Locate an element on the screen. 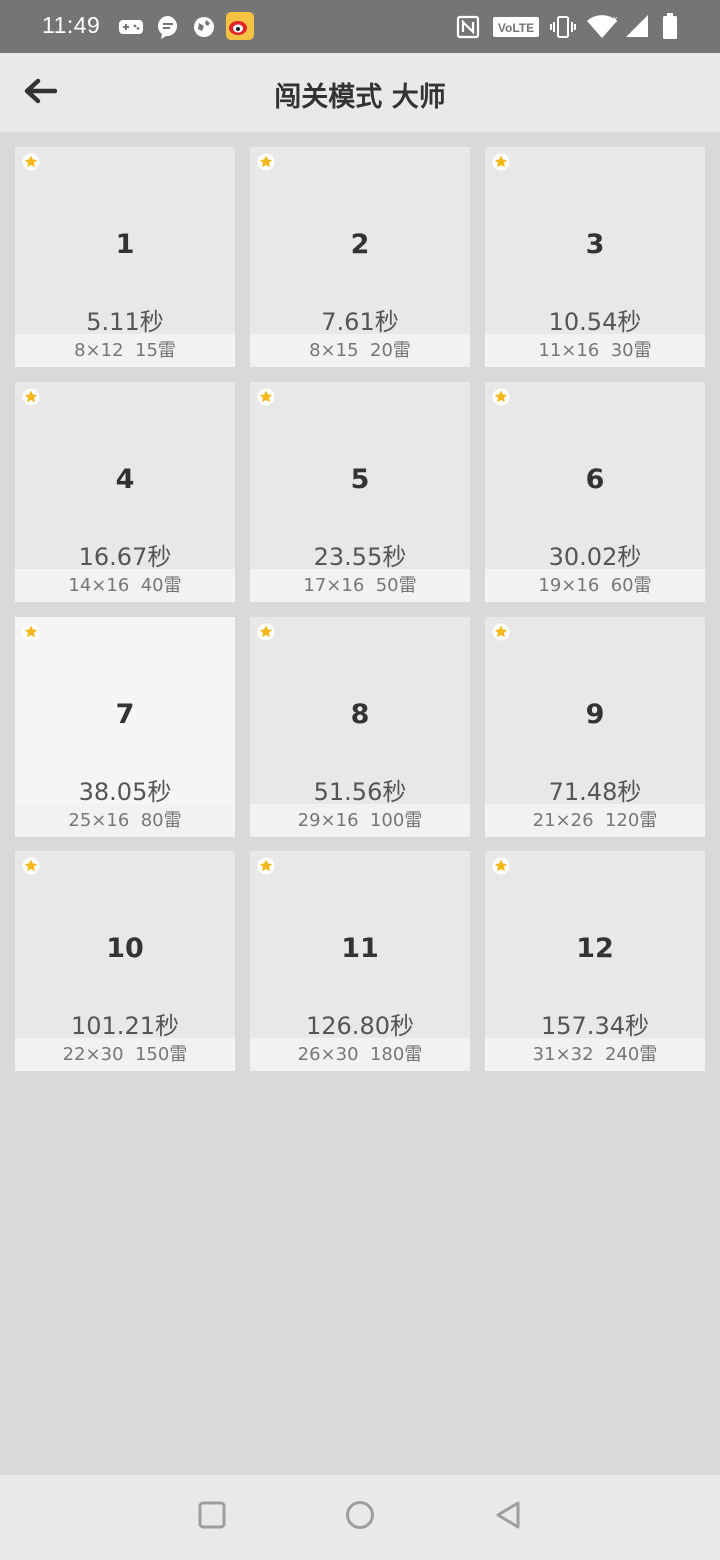 Image resolution: width=720 pixels, height=1560 pixels. level-card: 12 157.34秒 31×32 240雷 is located at coordinates (595, 961).